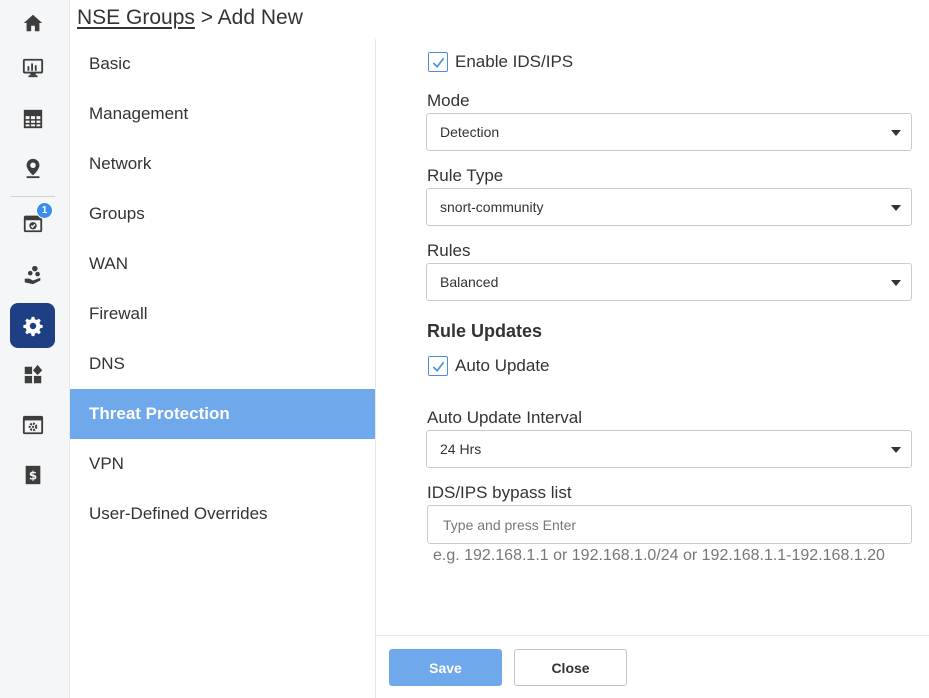 The image size is (929, 698). What do you see at coordinates (502, 365) in the screenshot?
I see `auto-update-label: Auto Update` at bounding box center [502, 365].